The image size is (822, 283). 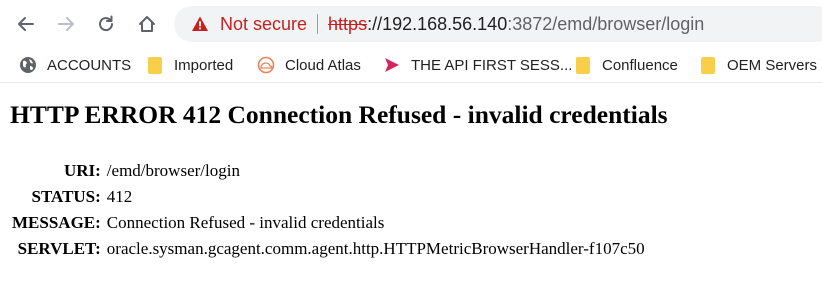 I want to click on detail-key: URI:, so click(x=82, y=170).